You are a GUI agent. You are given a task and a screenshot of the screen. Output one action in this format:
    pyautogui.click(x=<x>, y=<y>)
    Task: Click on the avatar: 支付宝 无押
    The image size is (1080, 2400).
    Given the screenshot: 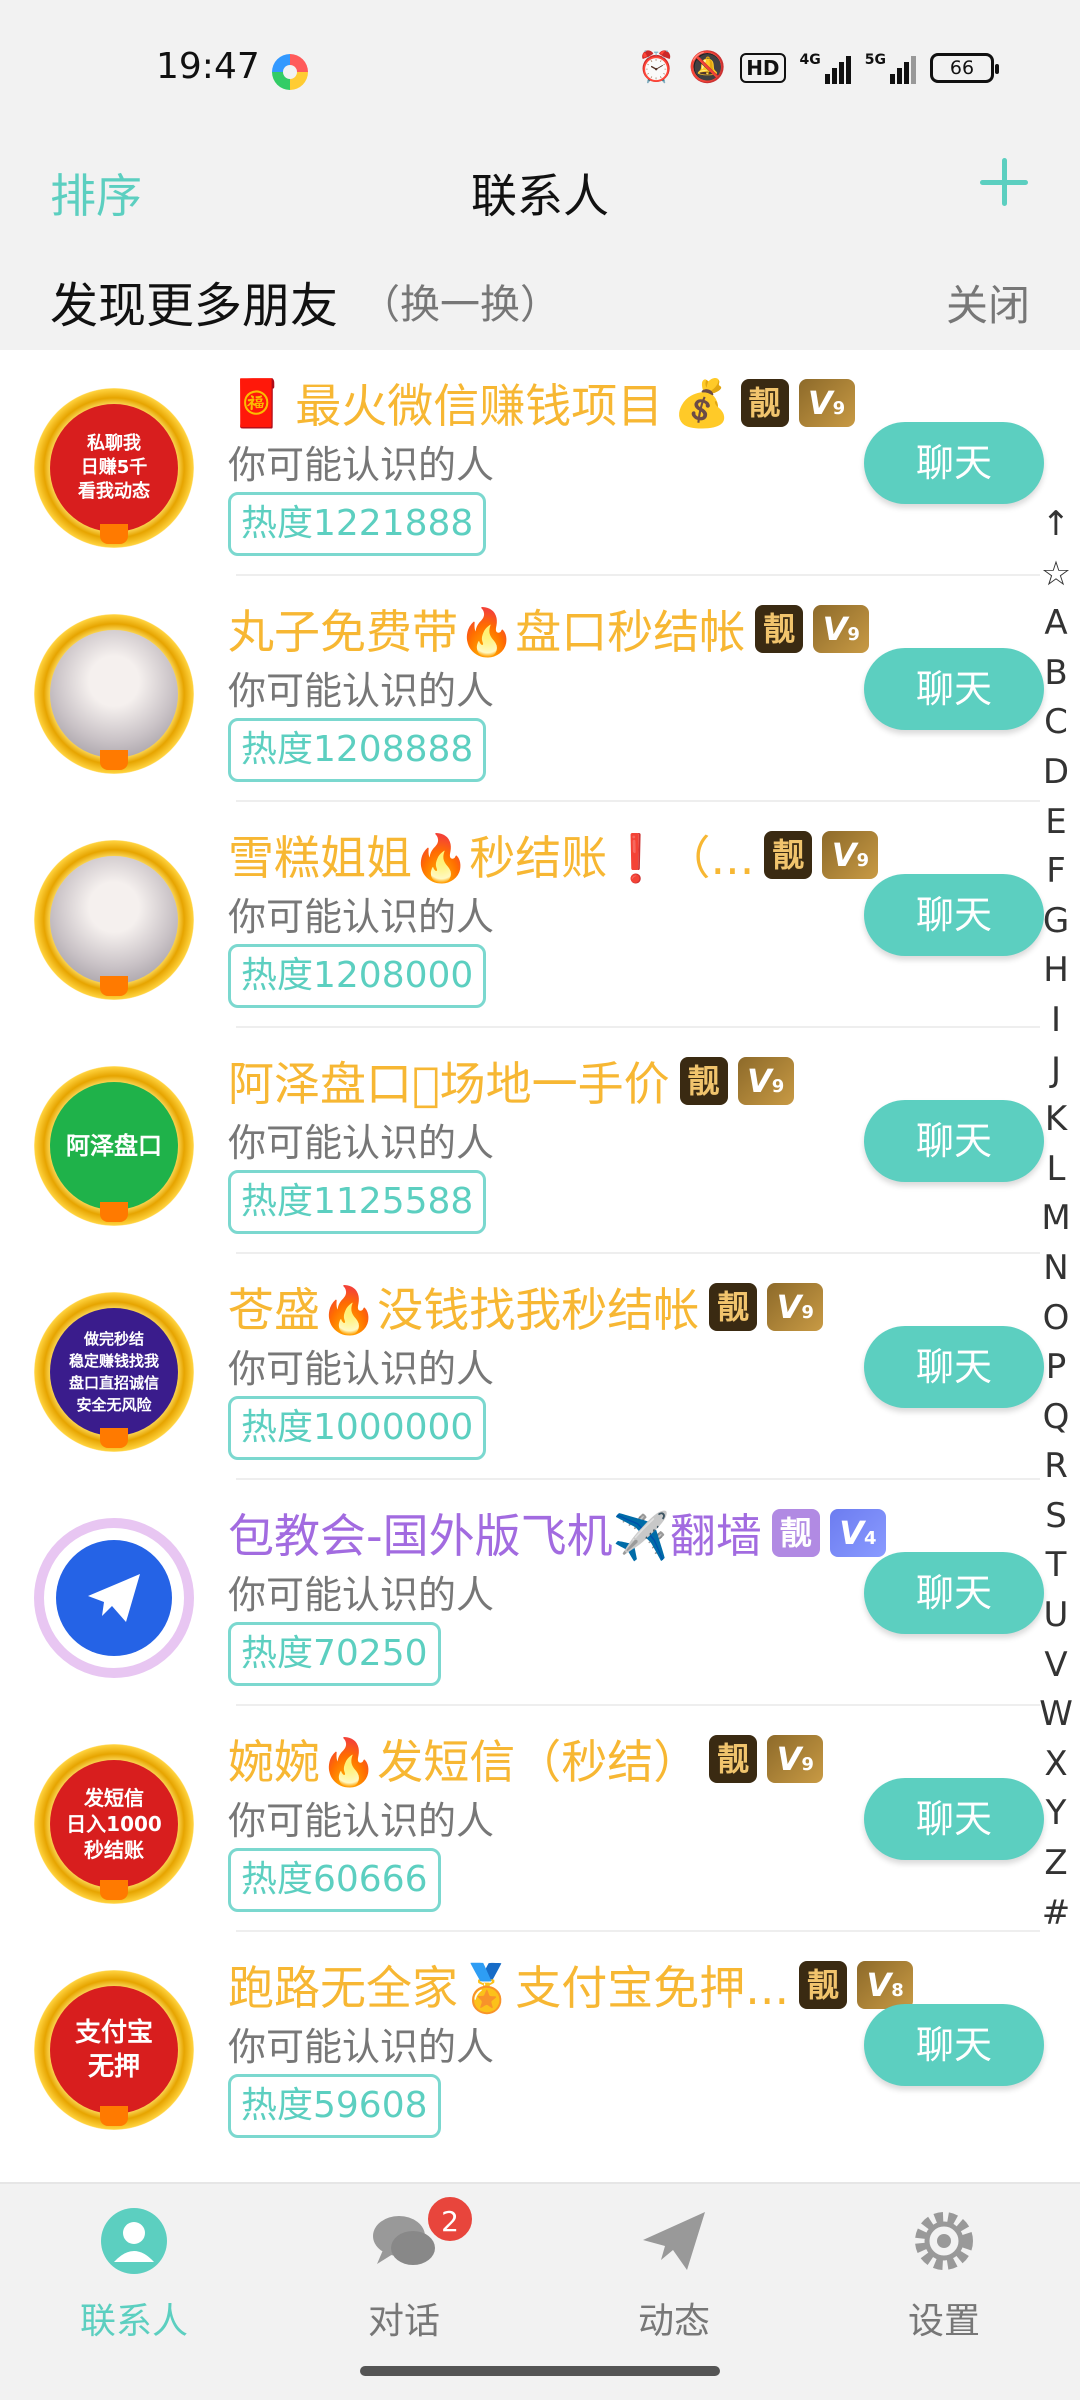 What is the action you would take?
    pyautogui.click(x=114, y=2050)
    